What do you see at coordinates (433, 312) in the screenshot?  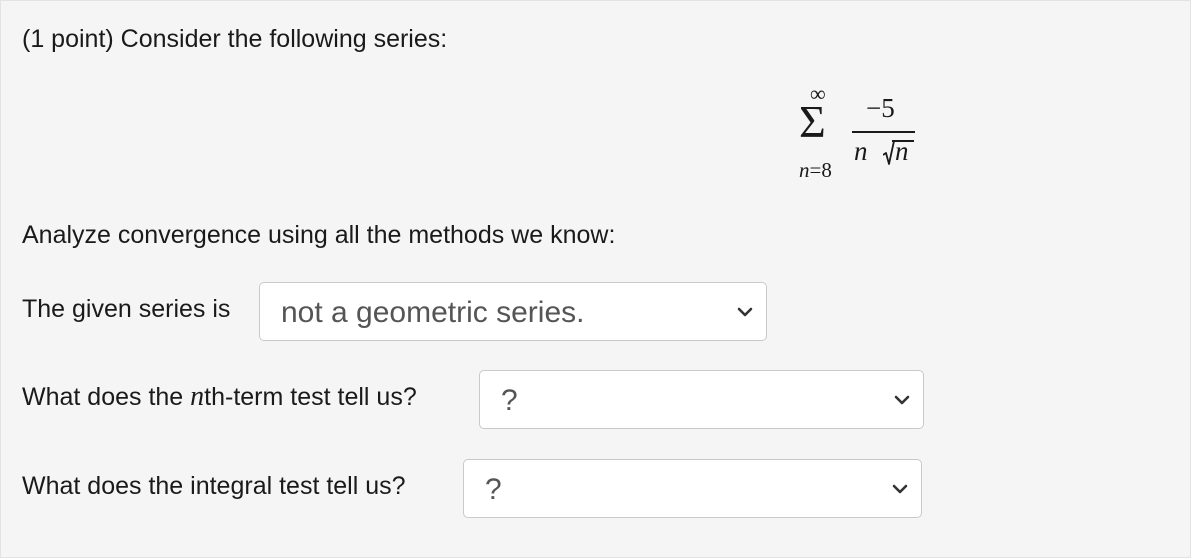 I see `series-type-selected: not a geometric series.` at bounding box center [433, 312].